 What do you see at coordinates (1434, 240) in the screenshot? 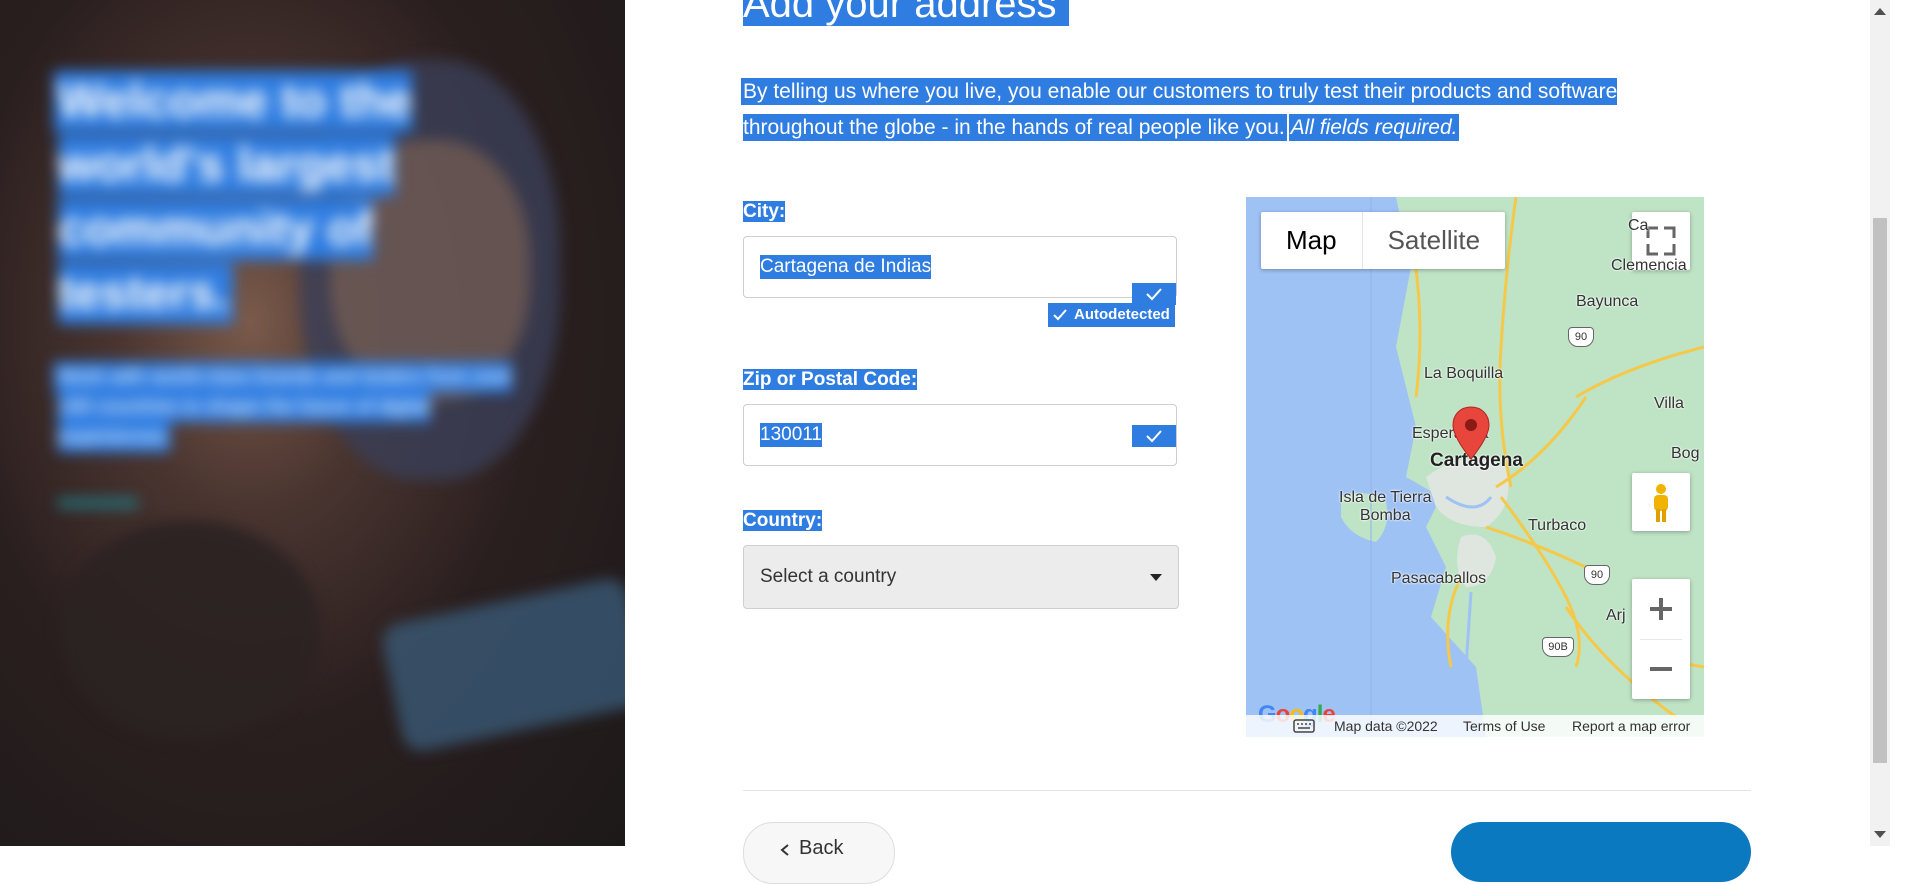
I see `satellite-tab: Satellite` at bounding box center [1434, 240].